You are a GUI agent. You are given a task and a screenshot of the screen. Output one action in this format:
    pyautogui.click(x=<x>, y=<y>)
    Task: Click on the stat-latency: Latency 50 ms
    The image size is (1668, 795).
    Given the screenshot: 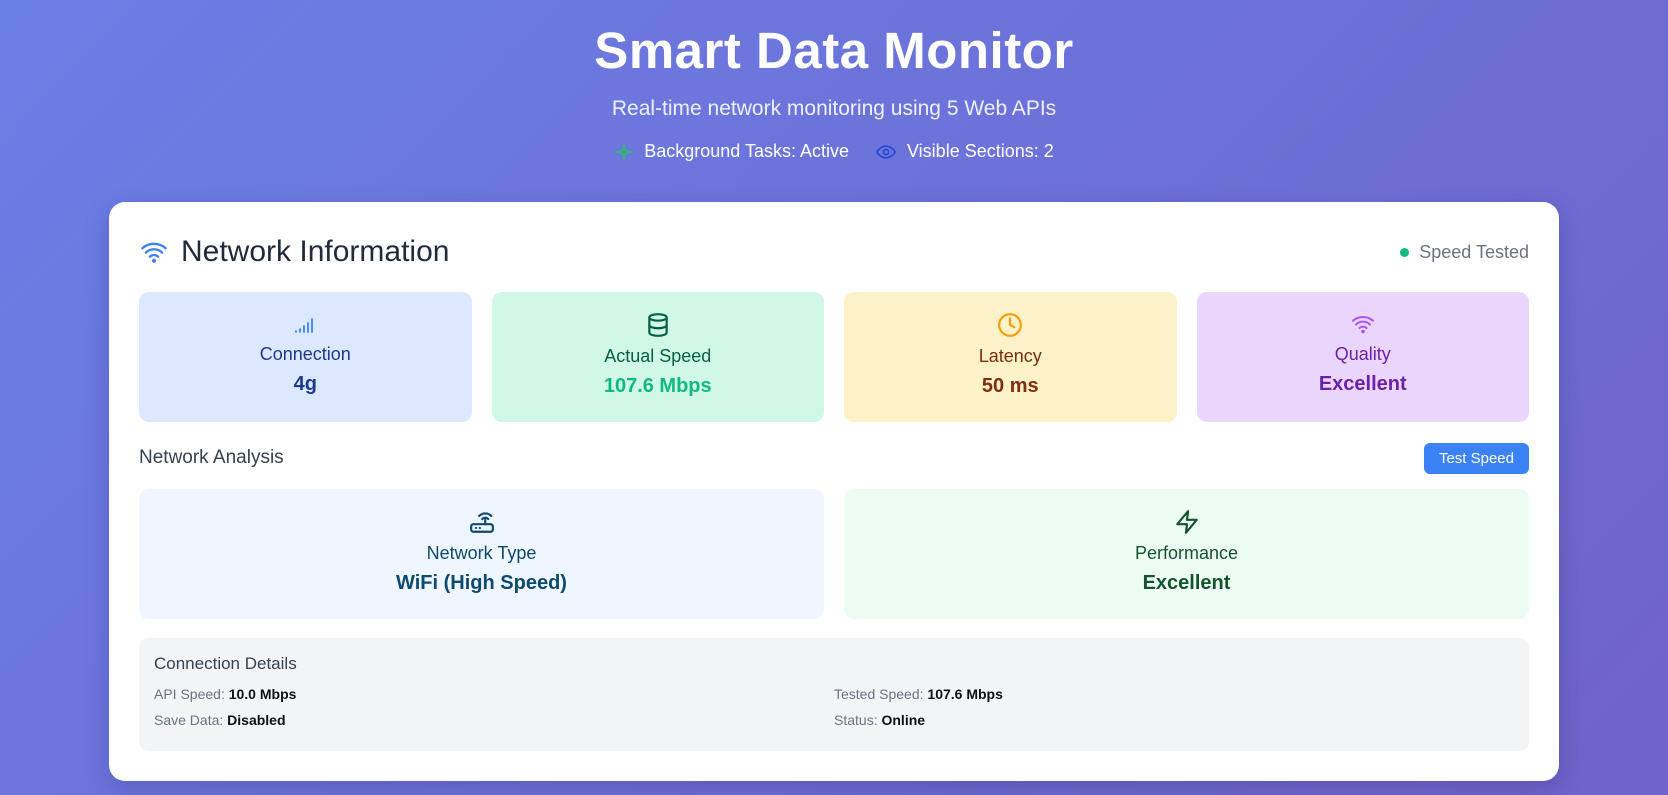 What is the action you would take?
    pyautogui.click(x=1010, y=357)
    